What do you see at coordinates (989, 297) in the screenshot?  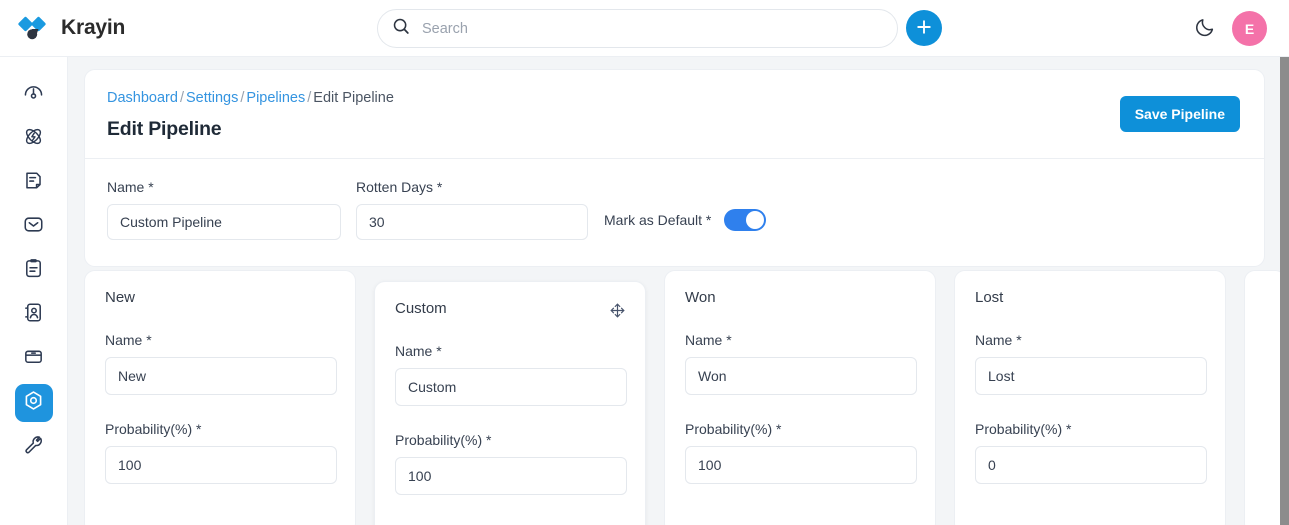 I see `stage-title: Lost` at bounding box center [989, 297].